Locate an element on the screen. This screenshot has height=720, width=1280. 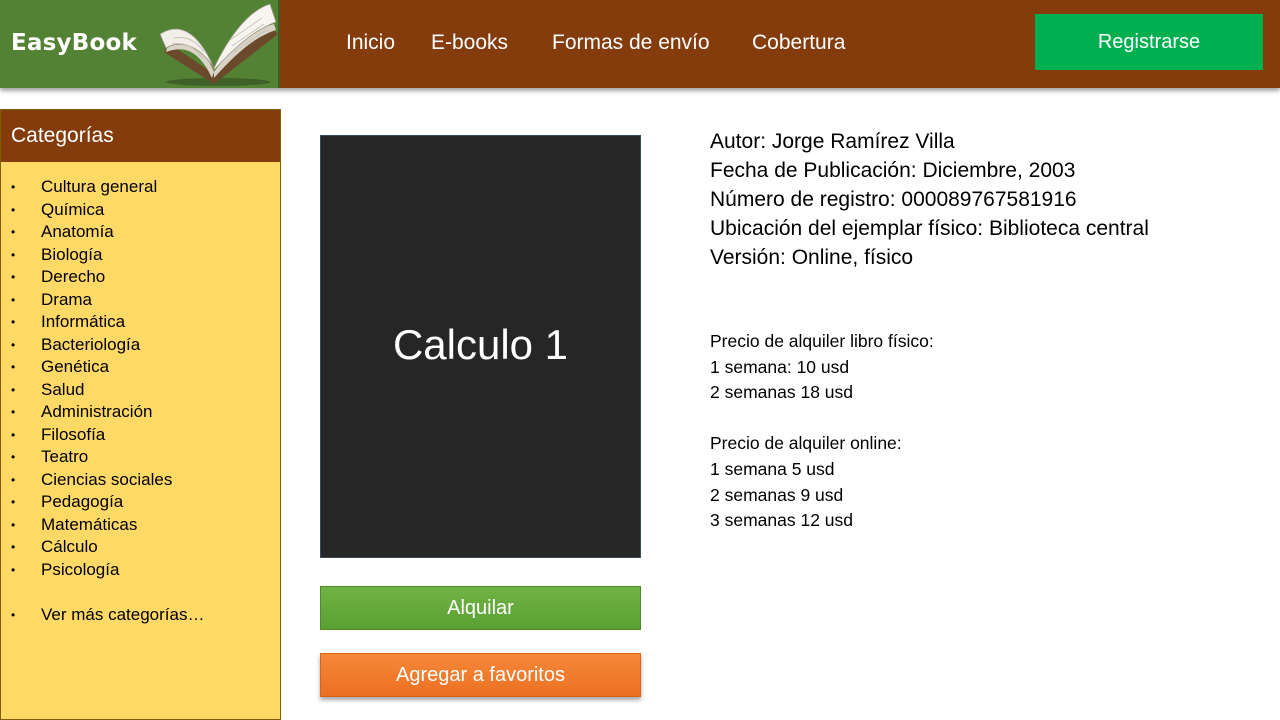
category-label: Anatomía is located at coordinates (77, 231).